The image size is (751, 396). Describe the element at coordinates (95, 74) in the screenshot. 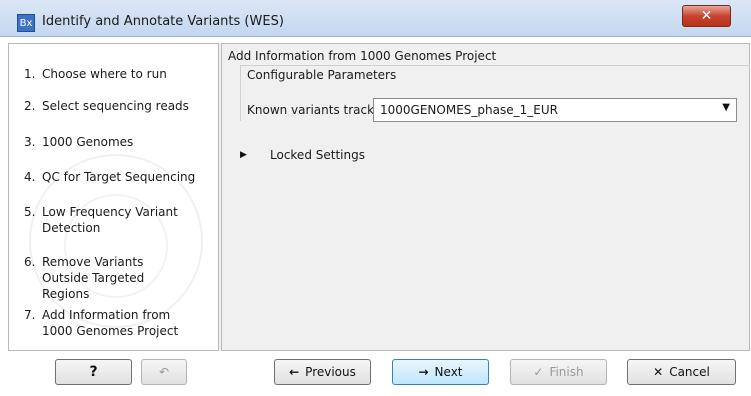

I see `step-1: 1. Choose where to run` at that location.